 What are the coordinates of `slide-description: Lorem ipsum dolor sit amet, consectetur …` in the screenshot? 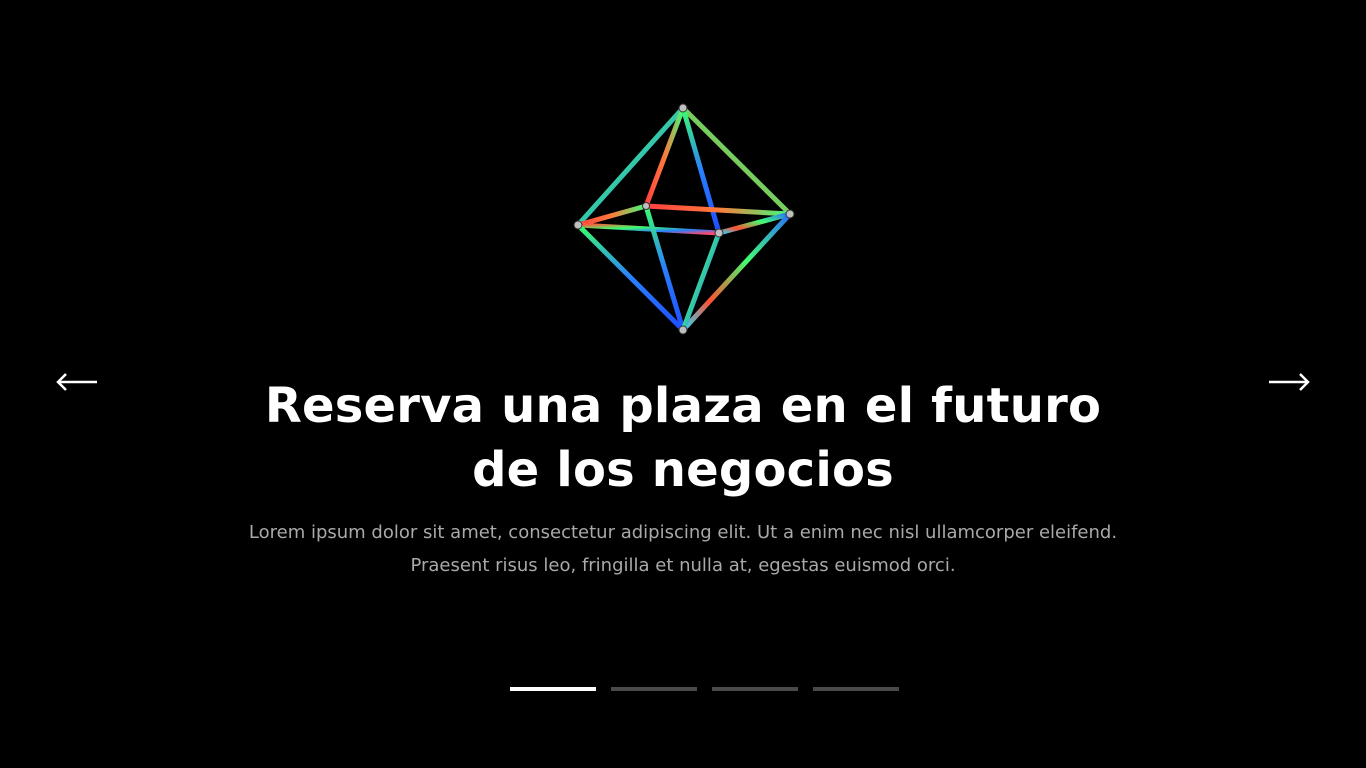 It's located at (683, 549).